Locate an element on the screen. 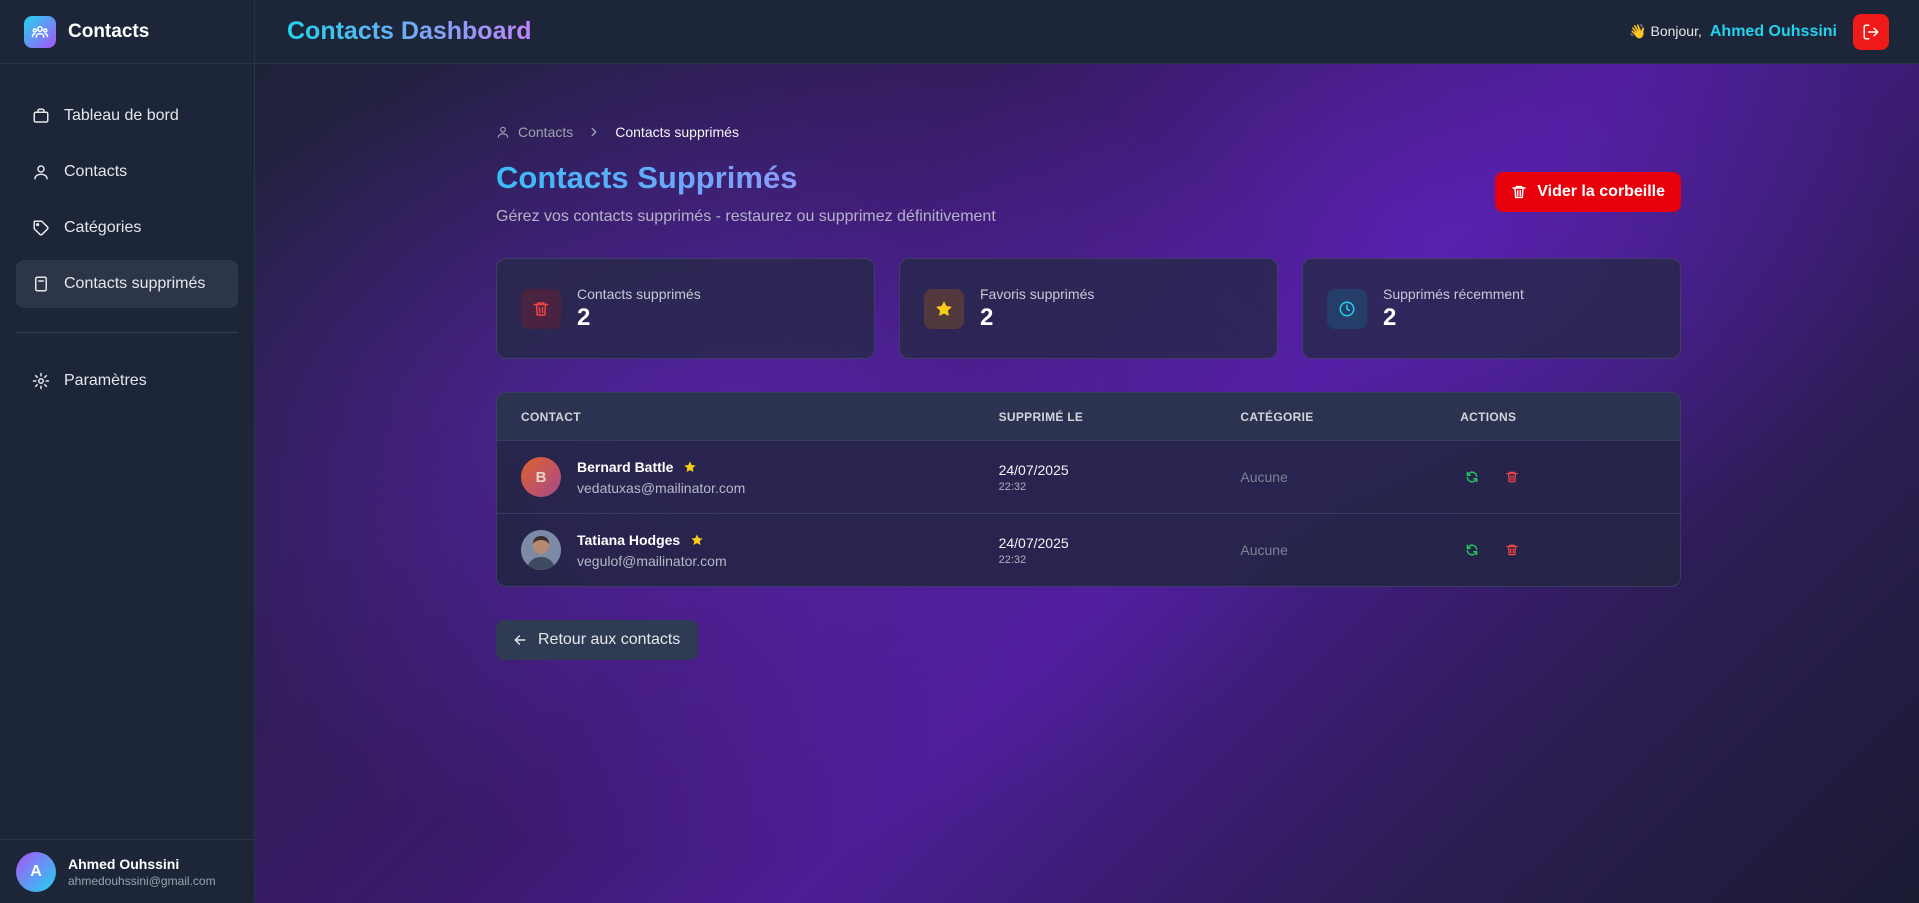 This screenshot has width=1919, height=903. sidebar-item-dashboard: Tableau de bord is located at coordinates (127, 116).